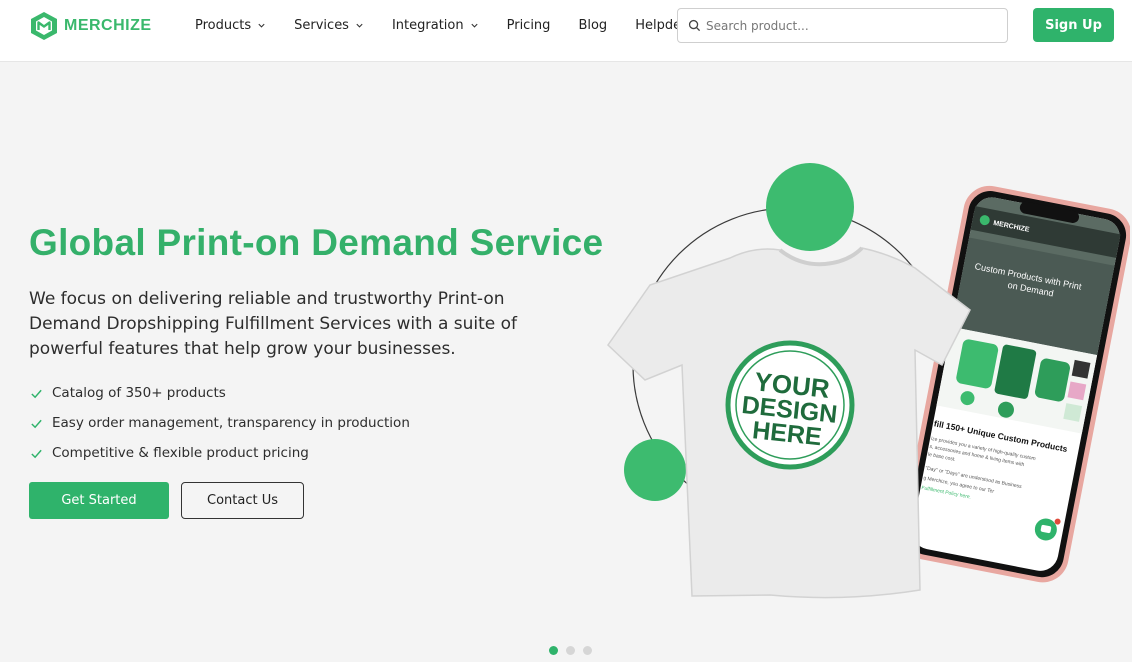  I want to click on feature-item: Catalog of 350+ products, so click(220, 393).